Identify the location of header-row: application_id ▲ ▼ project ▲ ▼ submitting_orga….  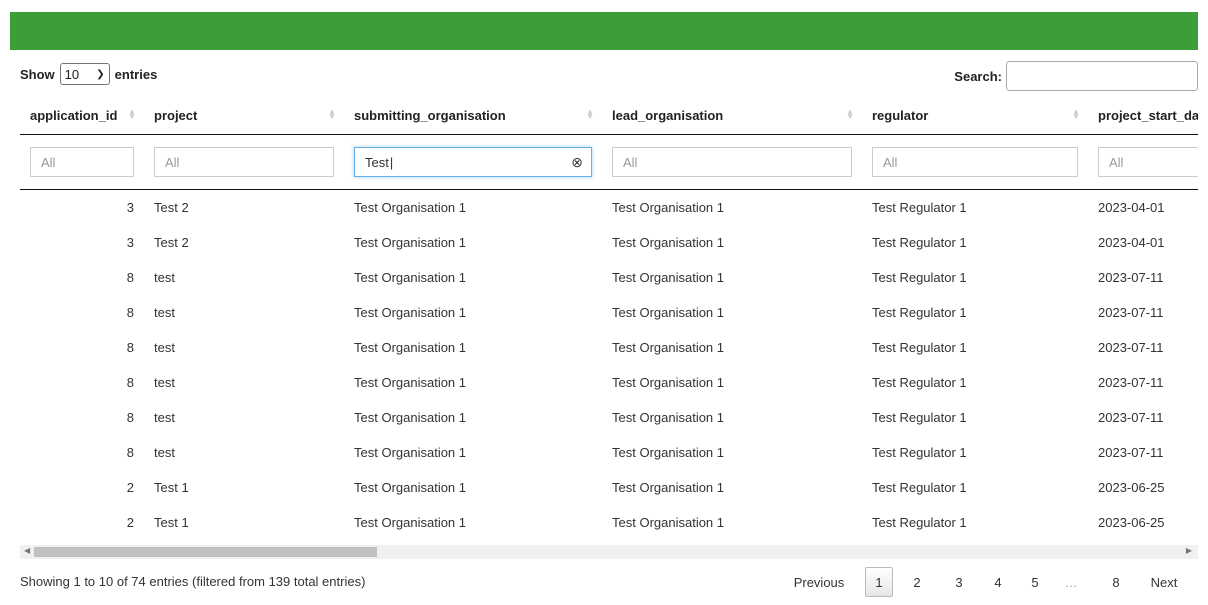
(609, 115).